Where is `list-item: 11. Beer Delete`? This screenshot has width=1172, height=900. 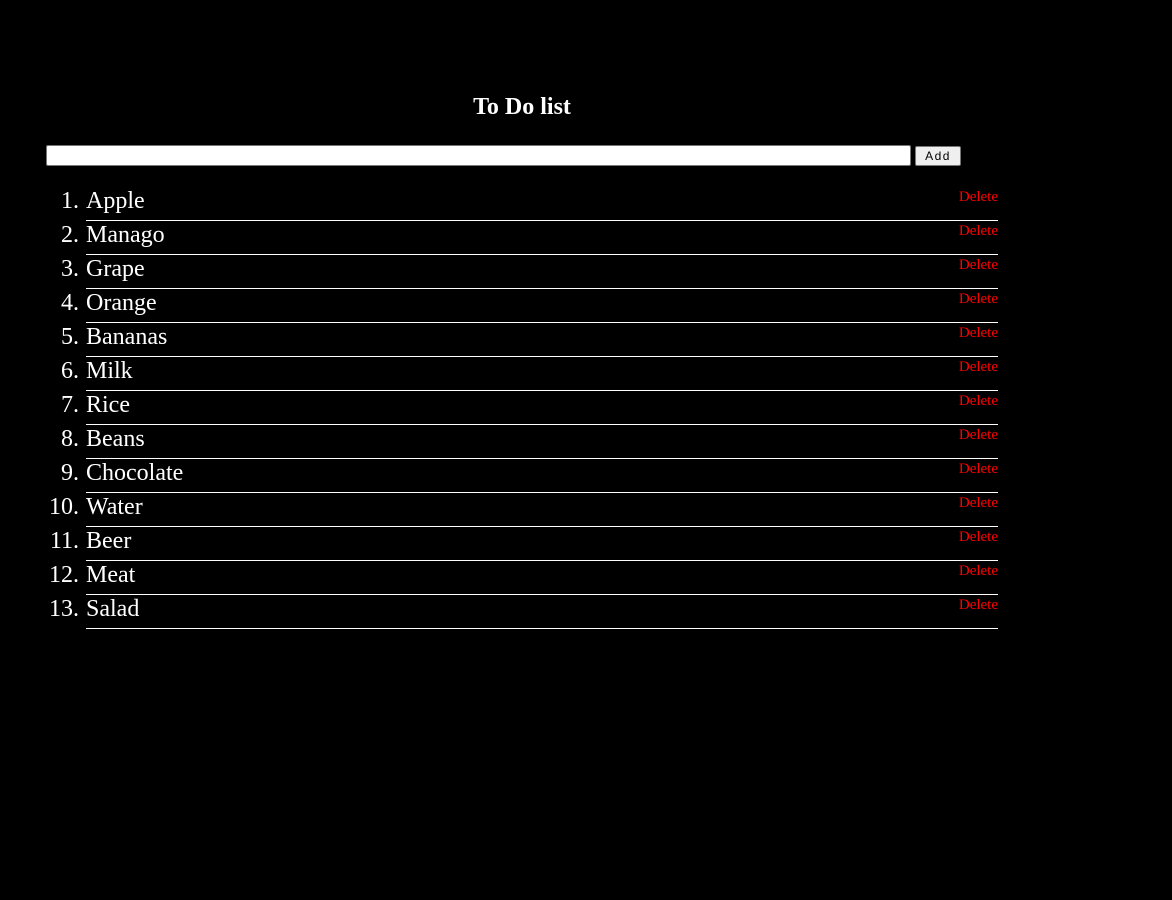
list-item: 11. Beer Delete is located at coordinates (524, 544).